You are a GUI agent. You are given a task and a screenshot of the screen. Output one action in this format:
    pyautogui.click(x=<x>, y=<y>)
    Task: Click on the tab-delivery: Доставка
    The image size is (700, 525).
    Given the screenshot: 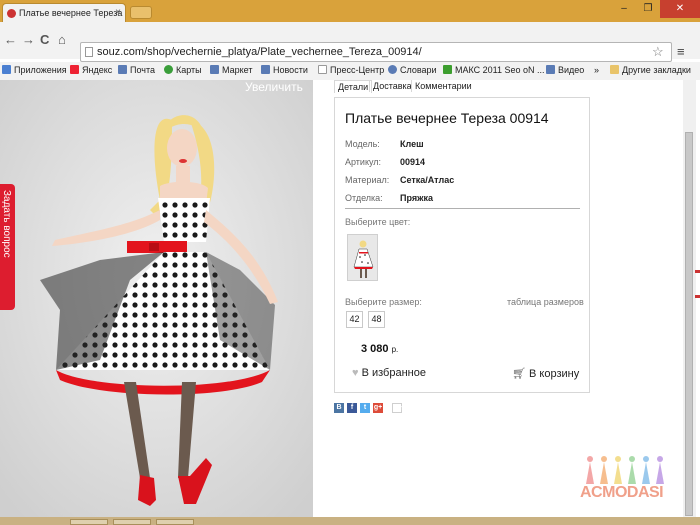 What is the action you would take?
    pyautogui.click(x=392, y=86)
    